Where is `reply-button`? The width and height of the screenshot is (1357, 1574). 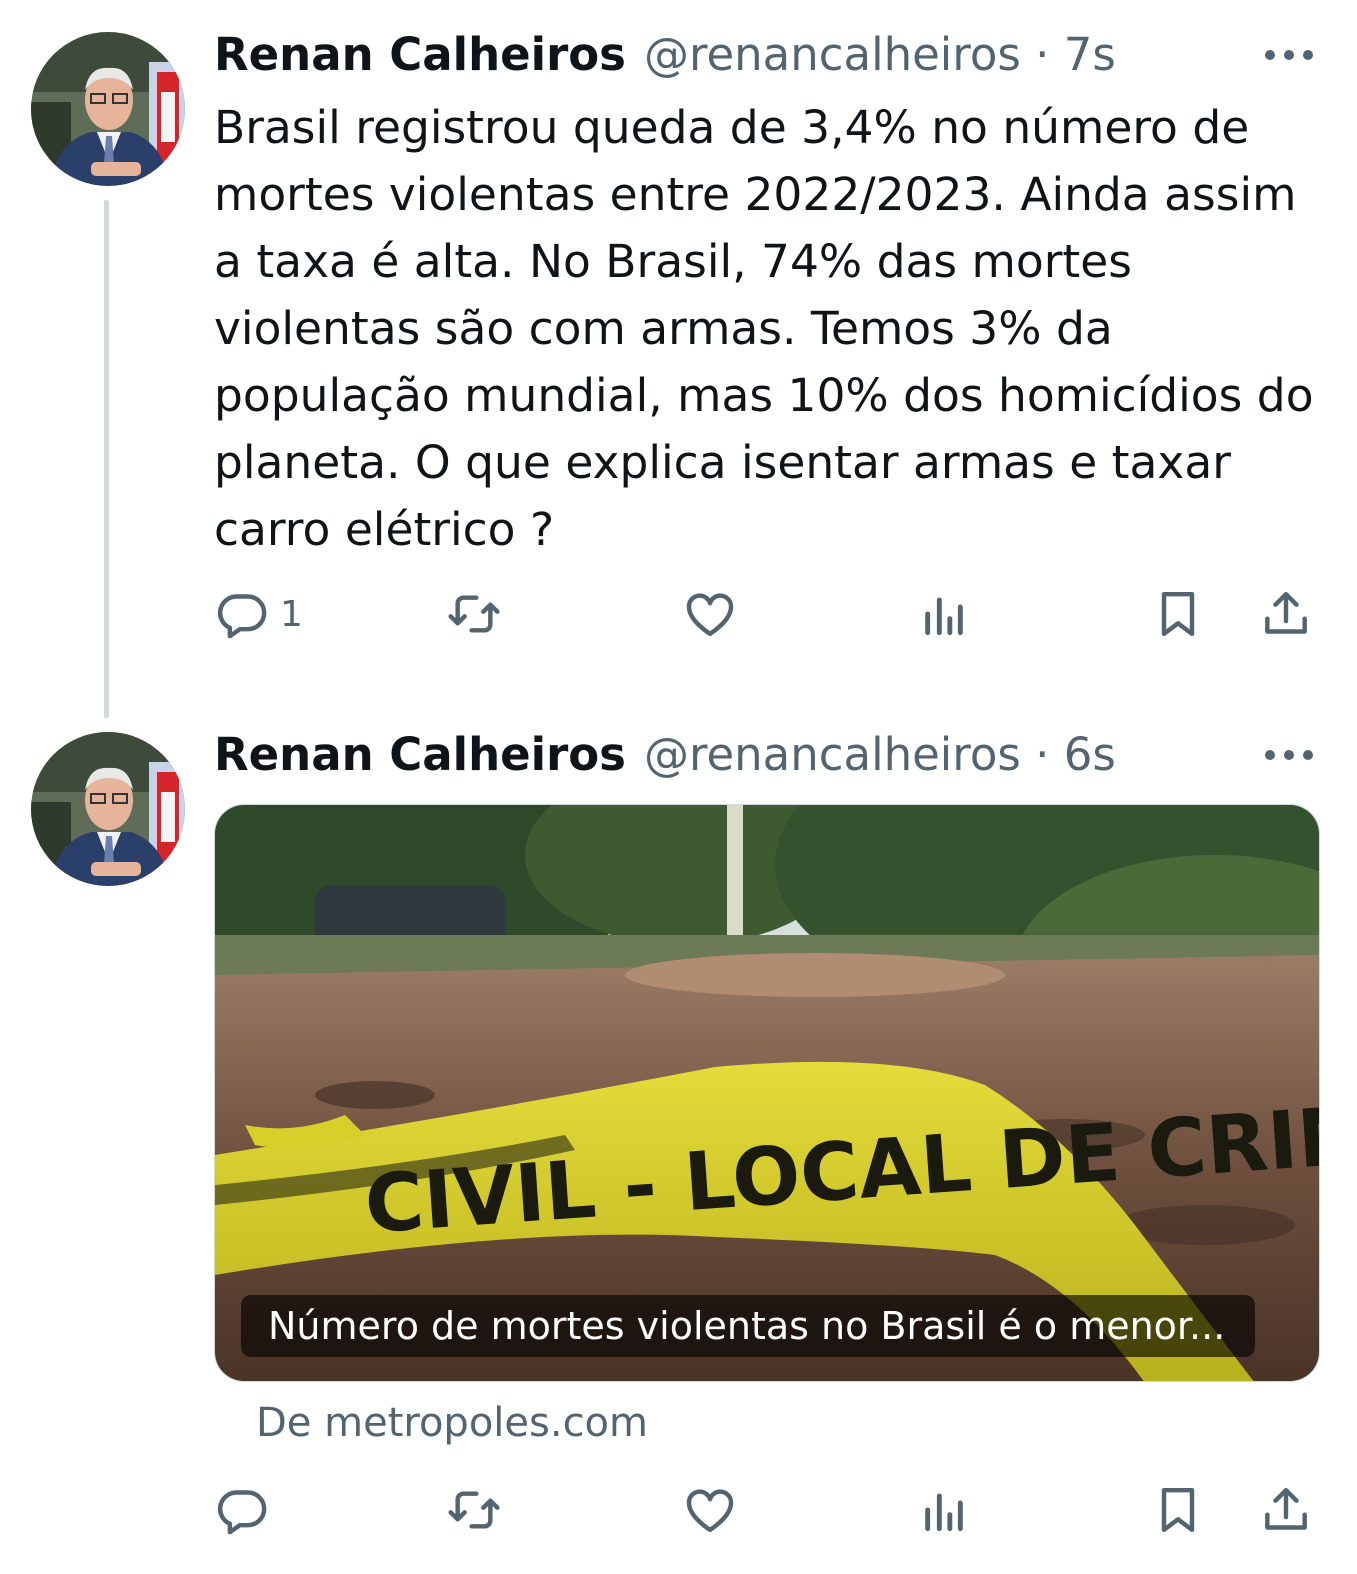
reply-button is located at coordinates (242, 1510).